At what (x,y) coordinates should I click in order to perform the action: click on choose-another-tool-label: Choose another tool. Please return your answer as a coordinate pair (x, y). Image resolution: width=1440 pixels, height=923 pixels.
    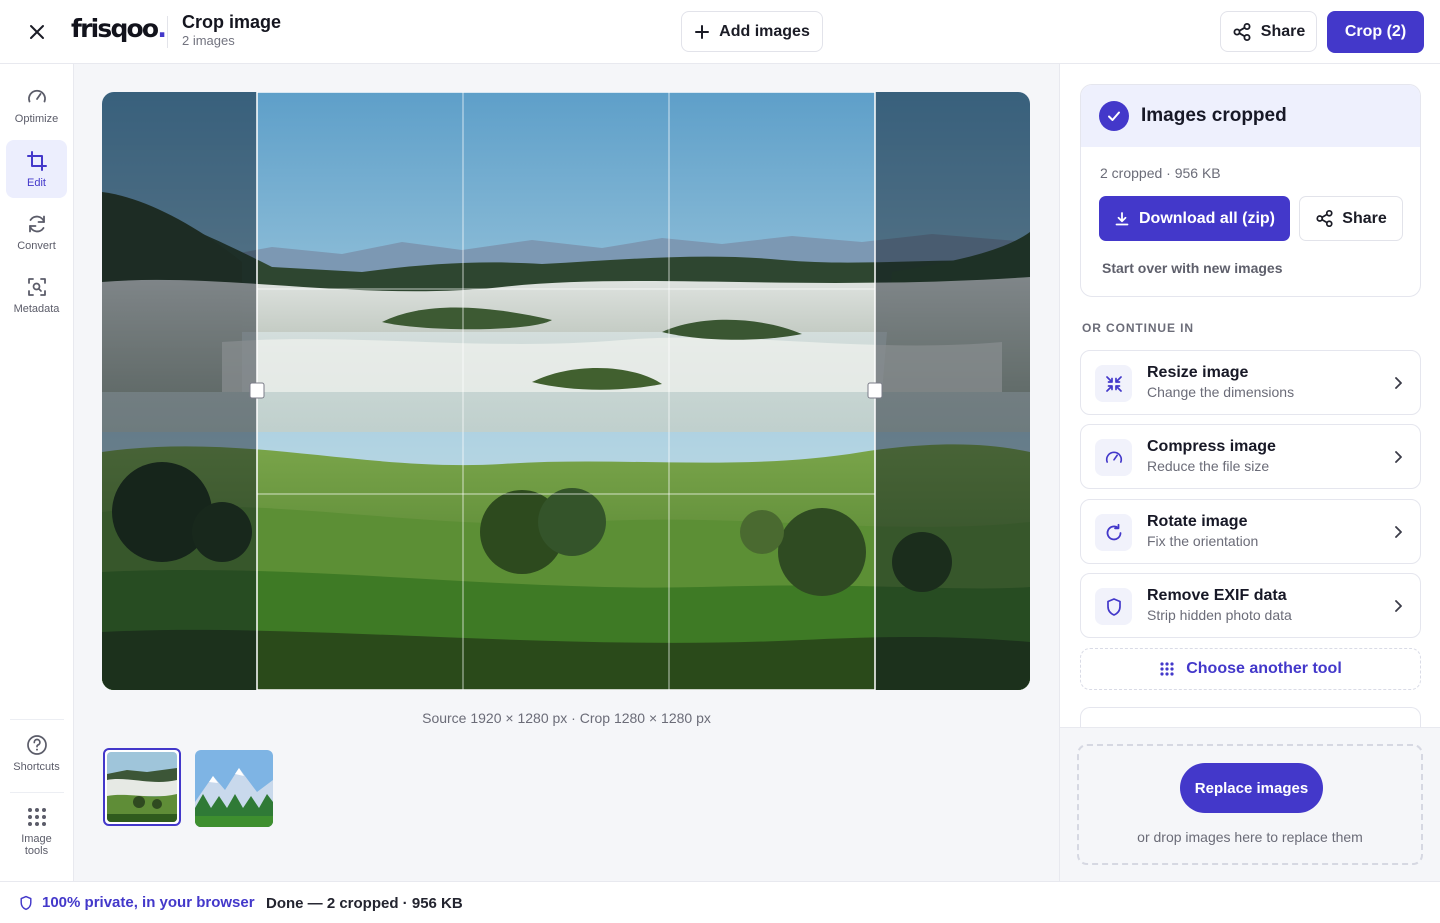
    Looking at the image, I should click on (1264, 668).